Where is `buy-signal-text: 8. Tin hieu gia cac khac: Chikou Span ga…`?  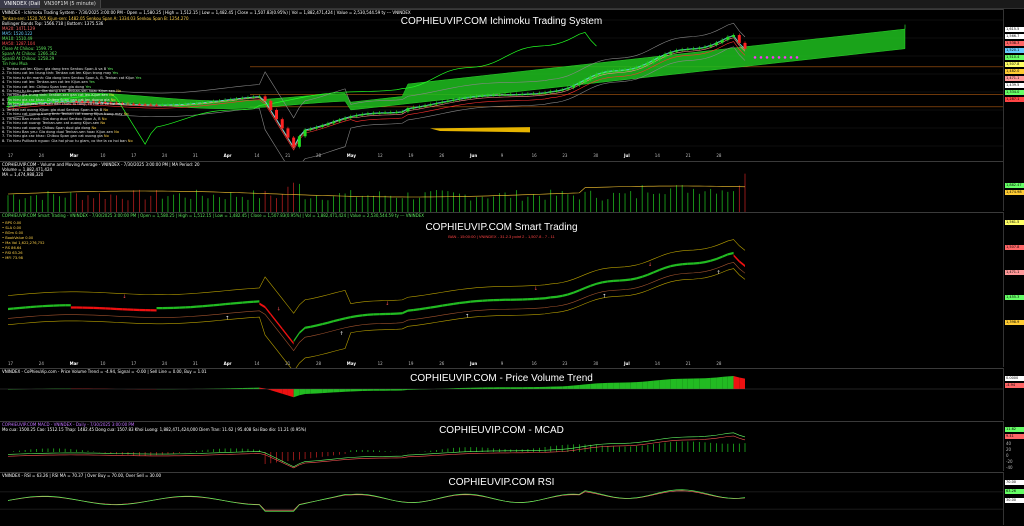 buy-signal-text: 8. Tin hieu gia cac khac: Chikou Span ga… is located at coordinates (56, 100).